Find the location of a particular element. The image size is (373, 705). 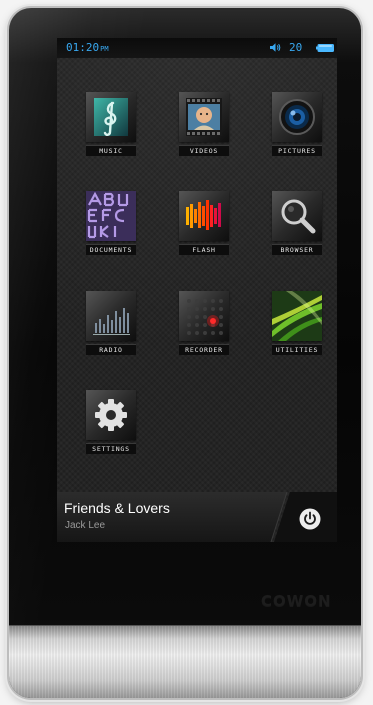

radio-equalizer-icon is located at coordinates (111, 316).